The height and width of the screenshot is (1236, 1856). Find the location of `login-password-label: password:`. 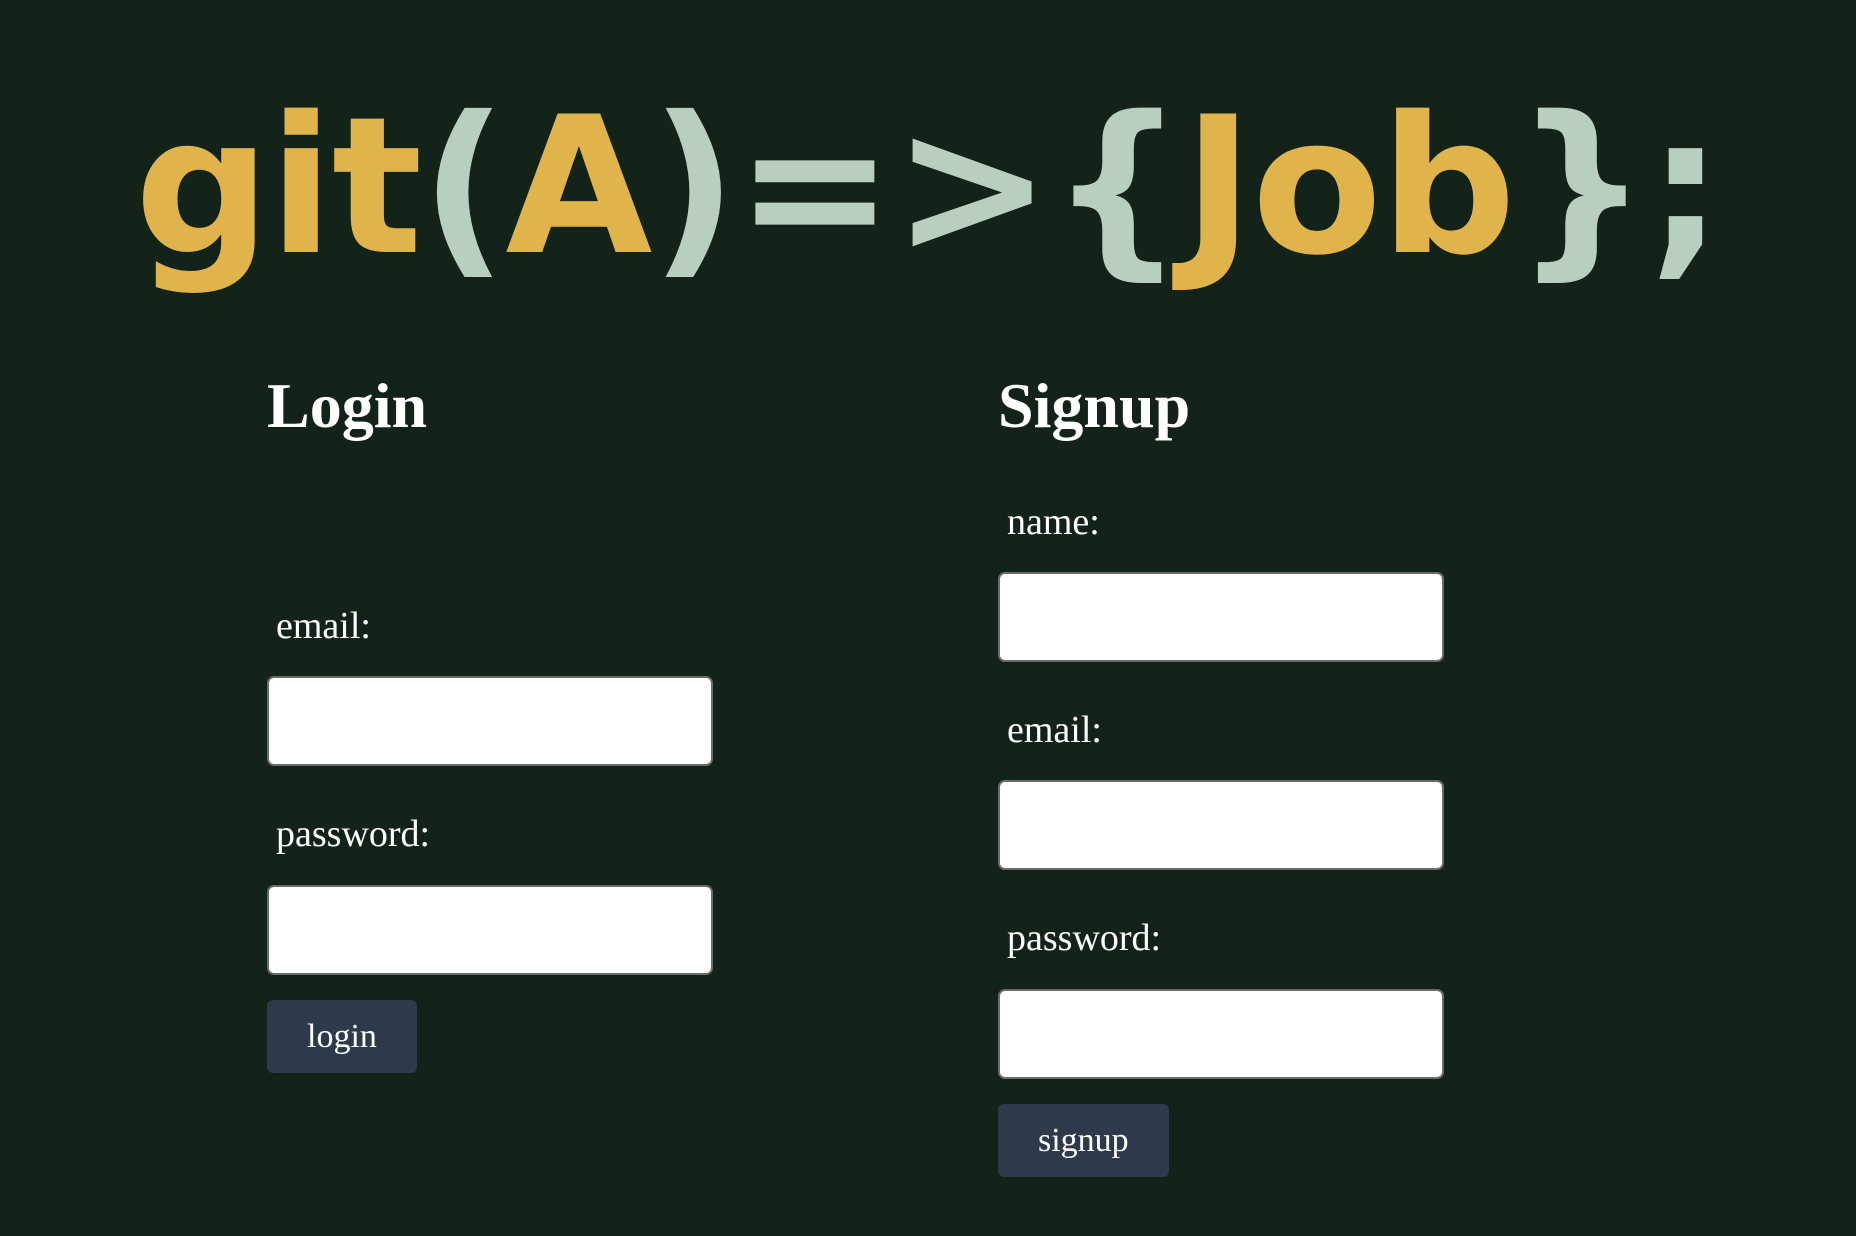

login-password-label: password: is located at coordinates (353, 834).